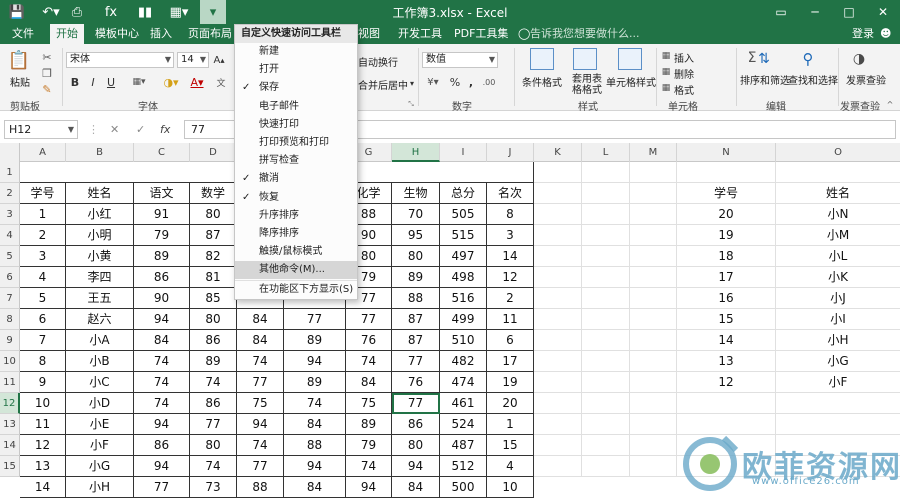  Describe the element at coordinates (631, 81) in the screenshot. I see `cell-style-button: 单元格样式` at that location.